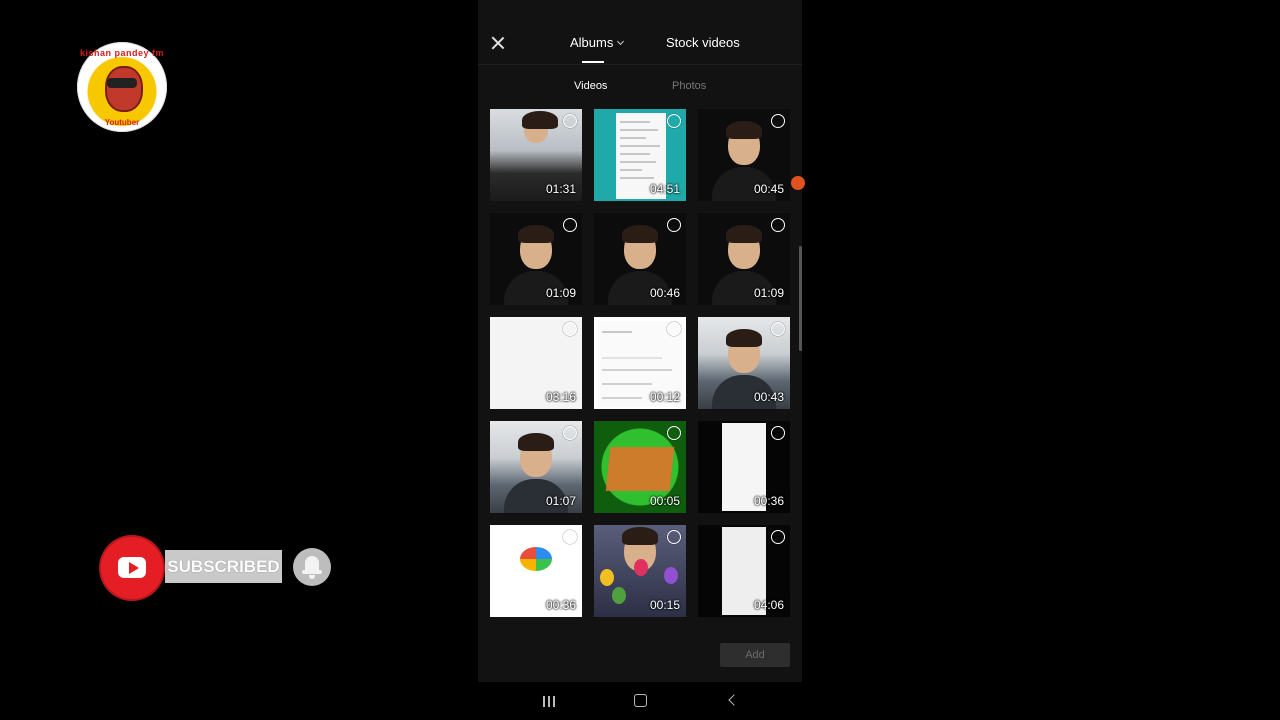 The width and height of the screenshot is (1280, 720). What do you see at coordinates (664, 293) in the screenshot?
I see `video-duration: 00:46` at bounding box center [664, 293].